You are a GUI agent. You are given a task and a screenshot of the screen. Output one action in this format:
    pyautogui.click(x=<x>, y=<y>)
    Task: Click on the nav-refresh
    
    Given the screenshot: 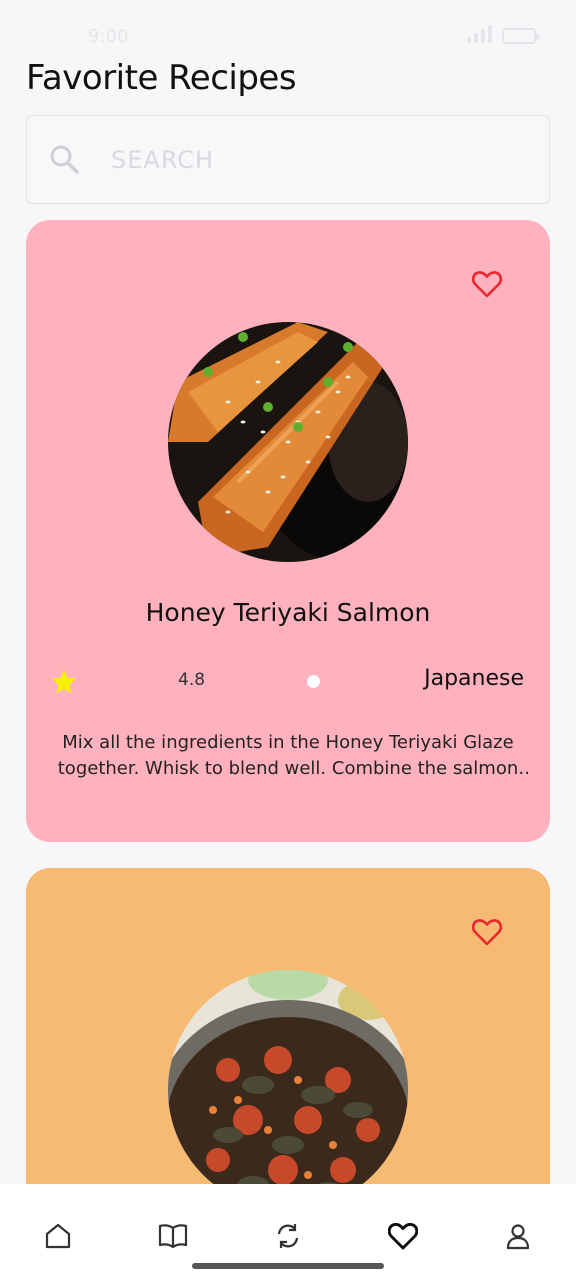 What is the action you would take?
    pyautogui.click(x=288, y=1236)
    